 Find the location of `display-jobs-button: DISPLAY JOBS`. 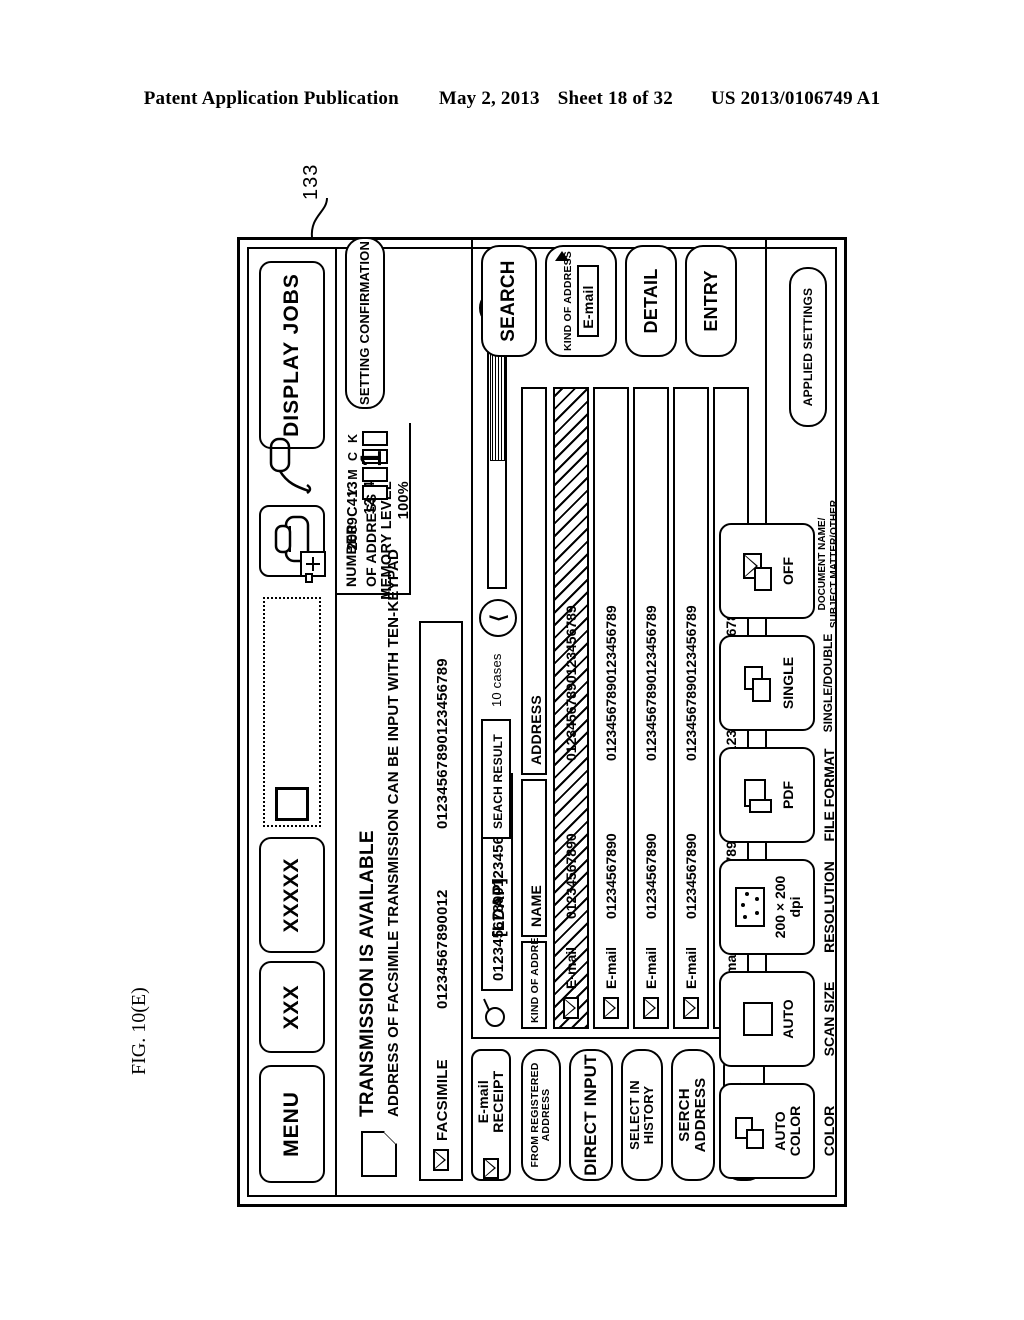

display-jobs-button: DISPLAY JOBS is located at coordinates (292, 355).